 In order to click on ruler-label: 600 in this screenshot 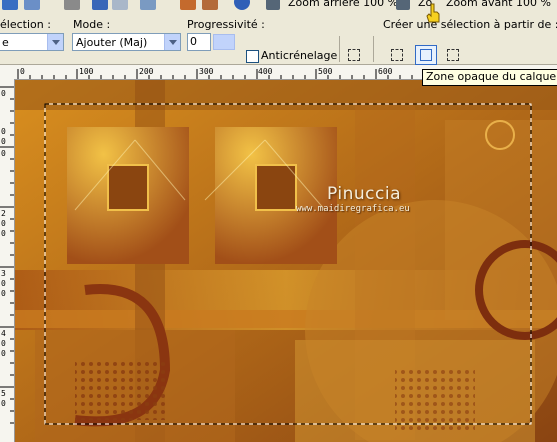, I will do `click(385, 71)`.